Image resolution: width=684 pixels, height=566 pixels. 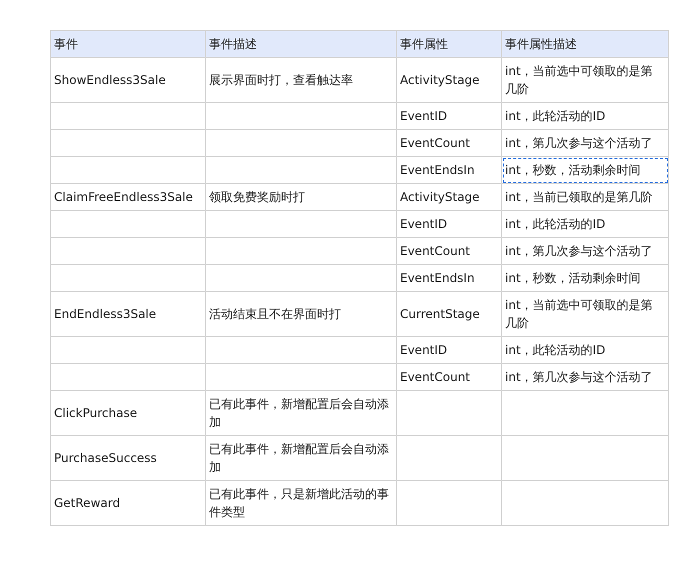 I want to click on column-header: 事件, so click(x=128, y=44).